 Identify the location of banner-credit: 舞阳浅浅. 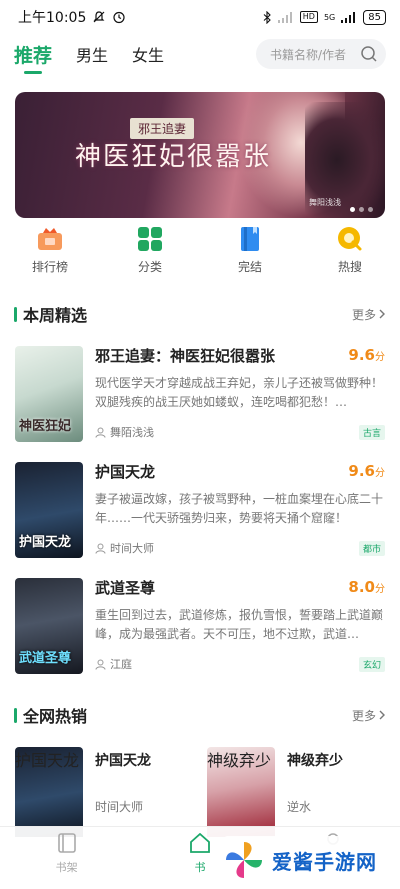
(325, 202).